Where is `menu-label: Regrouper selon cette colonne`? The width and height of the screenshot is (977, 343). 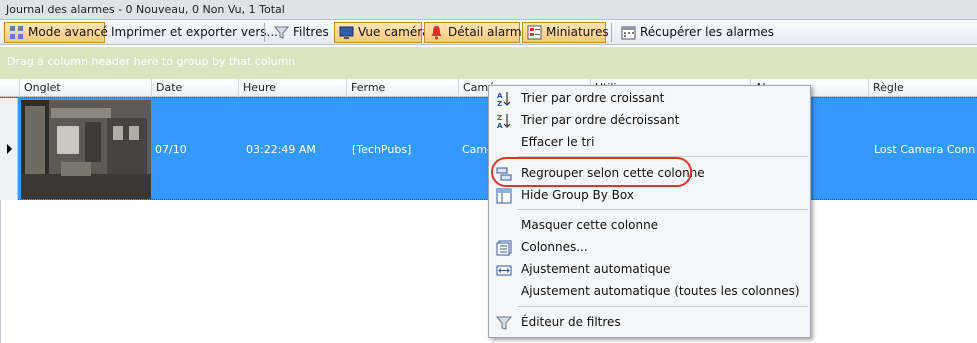 menu-label: Regrouper selon cette colonne is located at coordinates (613, 173).